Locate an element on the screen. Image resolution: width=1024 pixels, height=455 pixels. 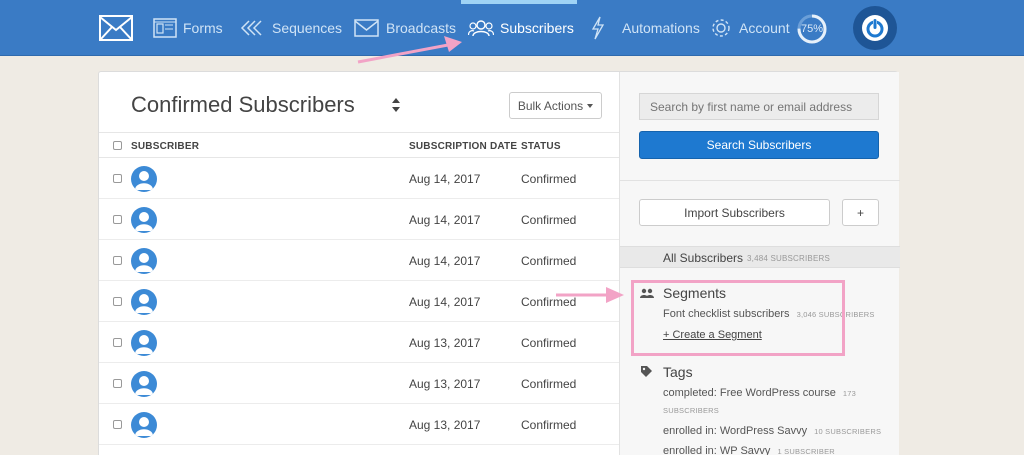
tag-item: completed: Free WordPress course 173 is located at coordinates (759, 393).